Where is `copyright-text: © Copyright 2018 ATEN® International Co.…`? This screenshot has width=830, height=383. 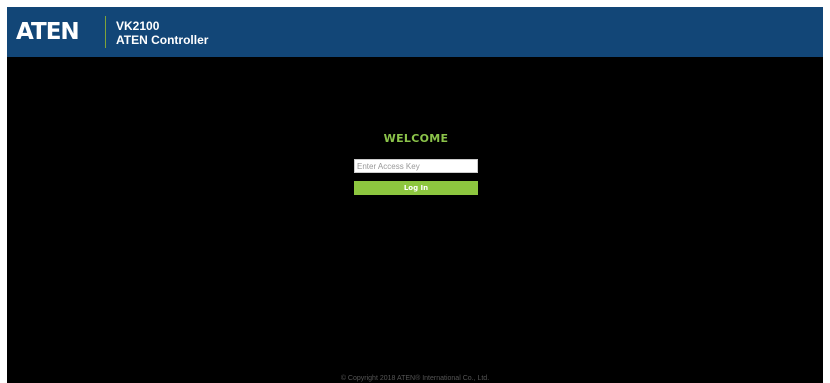
copyright-text: © Copyright 2018 ATEN® International Co.… is located at coordinates (415, 378).